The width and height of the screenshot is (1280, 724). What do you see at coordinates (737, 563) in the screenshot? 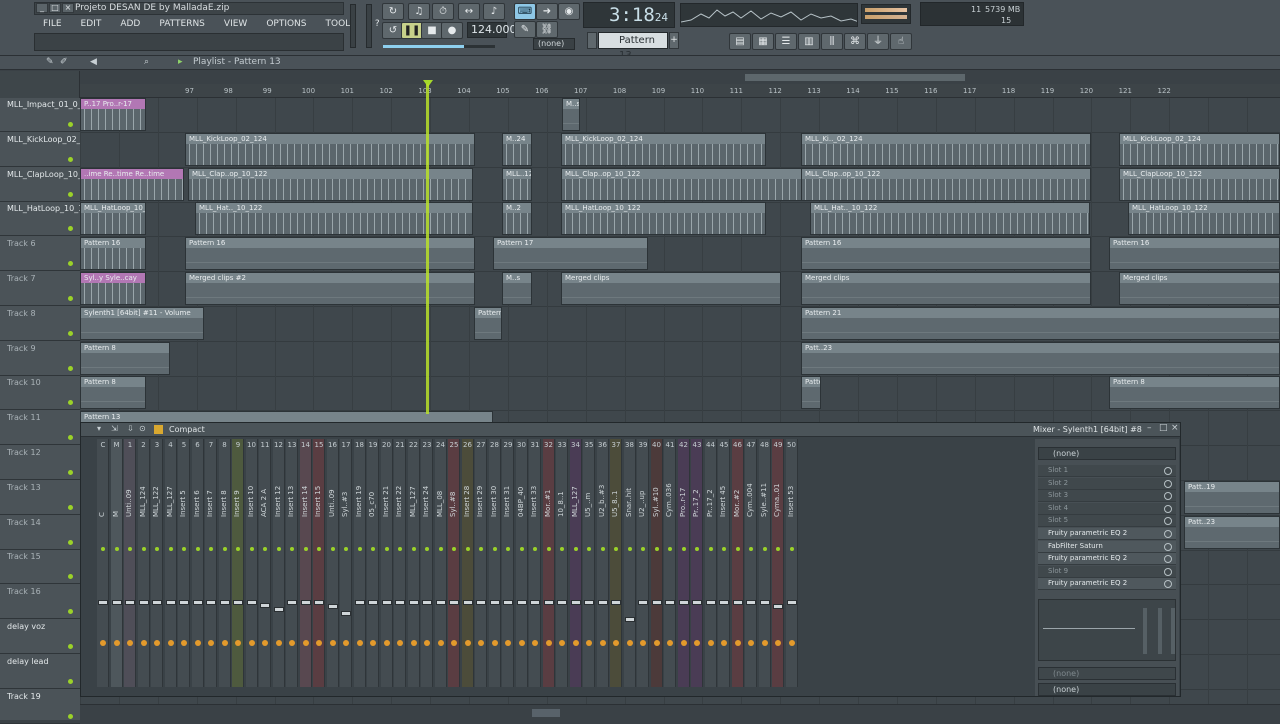
I see `mixer-channel: 46 Mor..#2` at bounding box center [737, 563].